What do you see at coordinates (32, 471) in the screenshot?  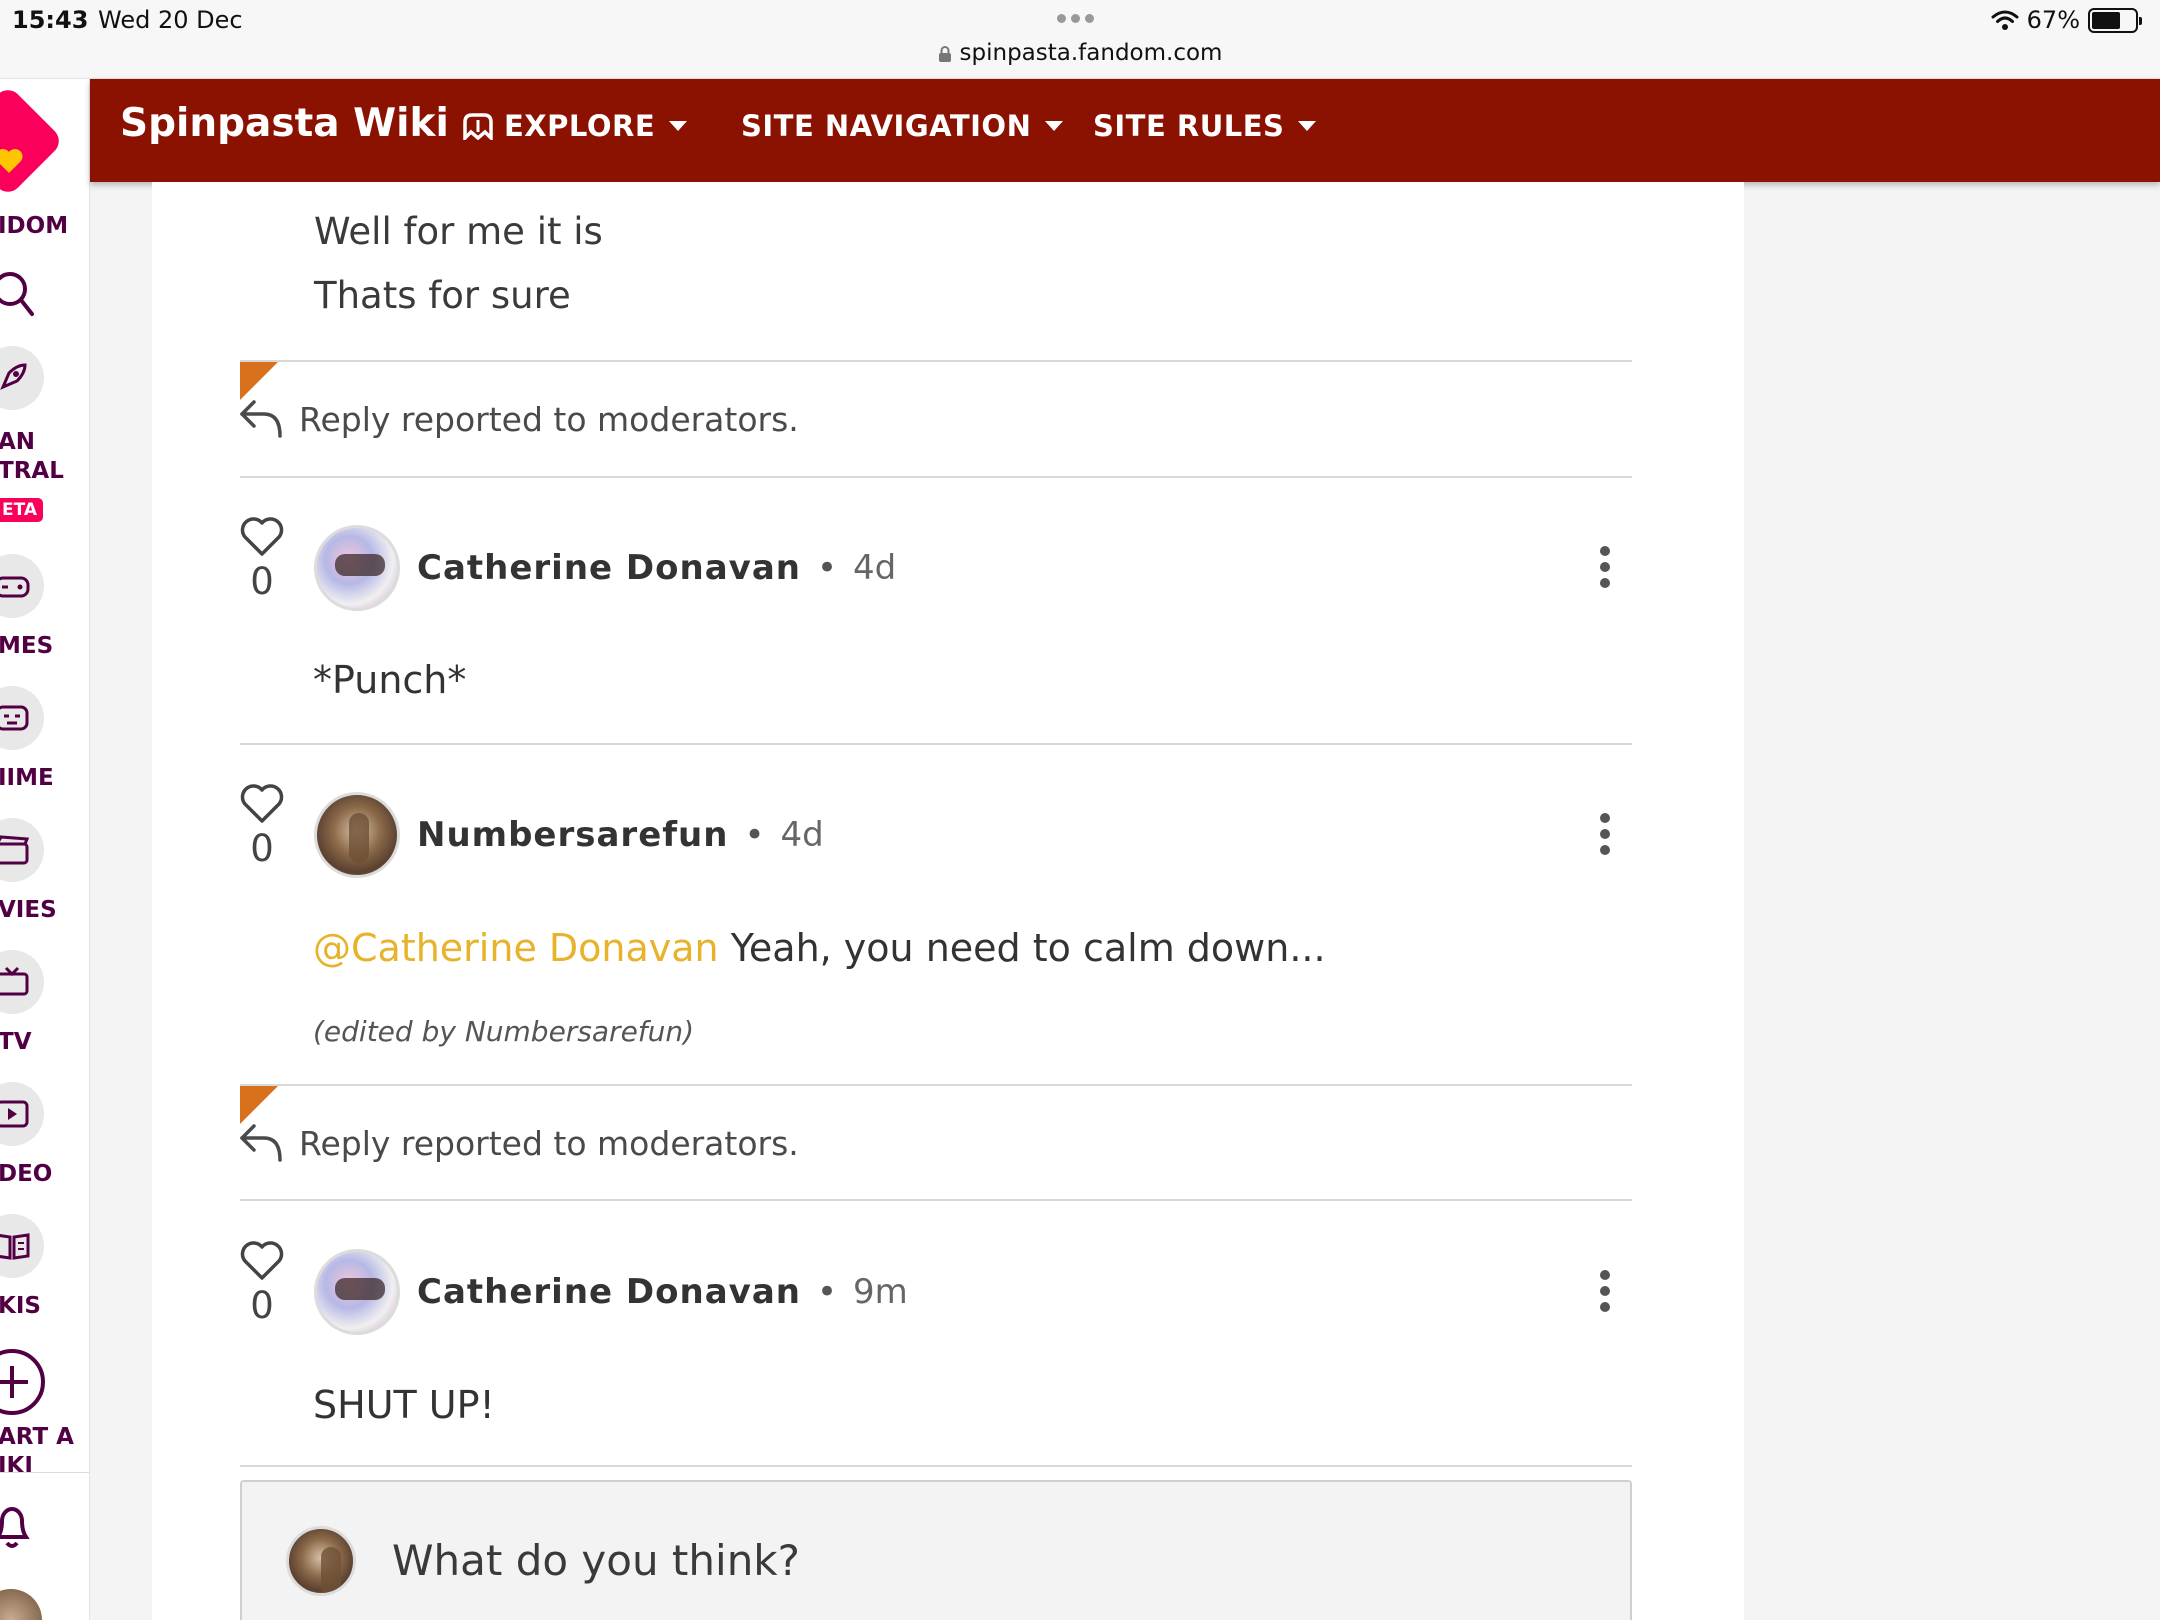 I see `rail-label-fan-central-2: TRAL` at bounding box center [32, 471].